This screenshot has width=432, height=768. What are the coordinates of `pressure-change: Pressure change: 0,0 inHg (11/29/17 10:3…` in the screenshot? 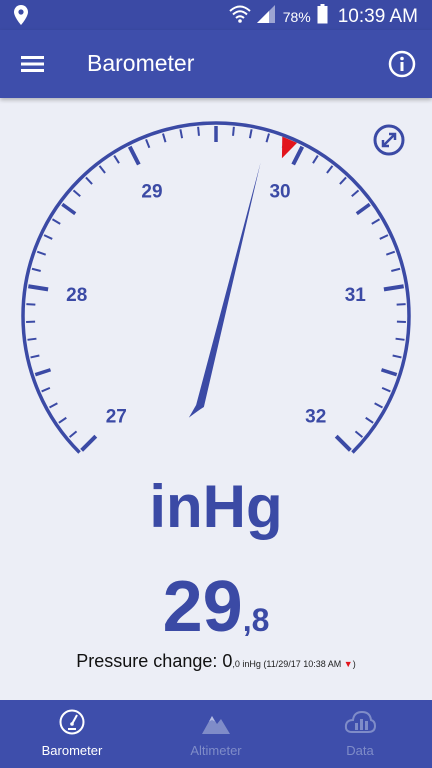 It's located at (216, 661).